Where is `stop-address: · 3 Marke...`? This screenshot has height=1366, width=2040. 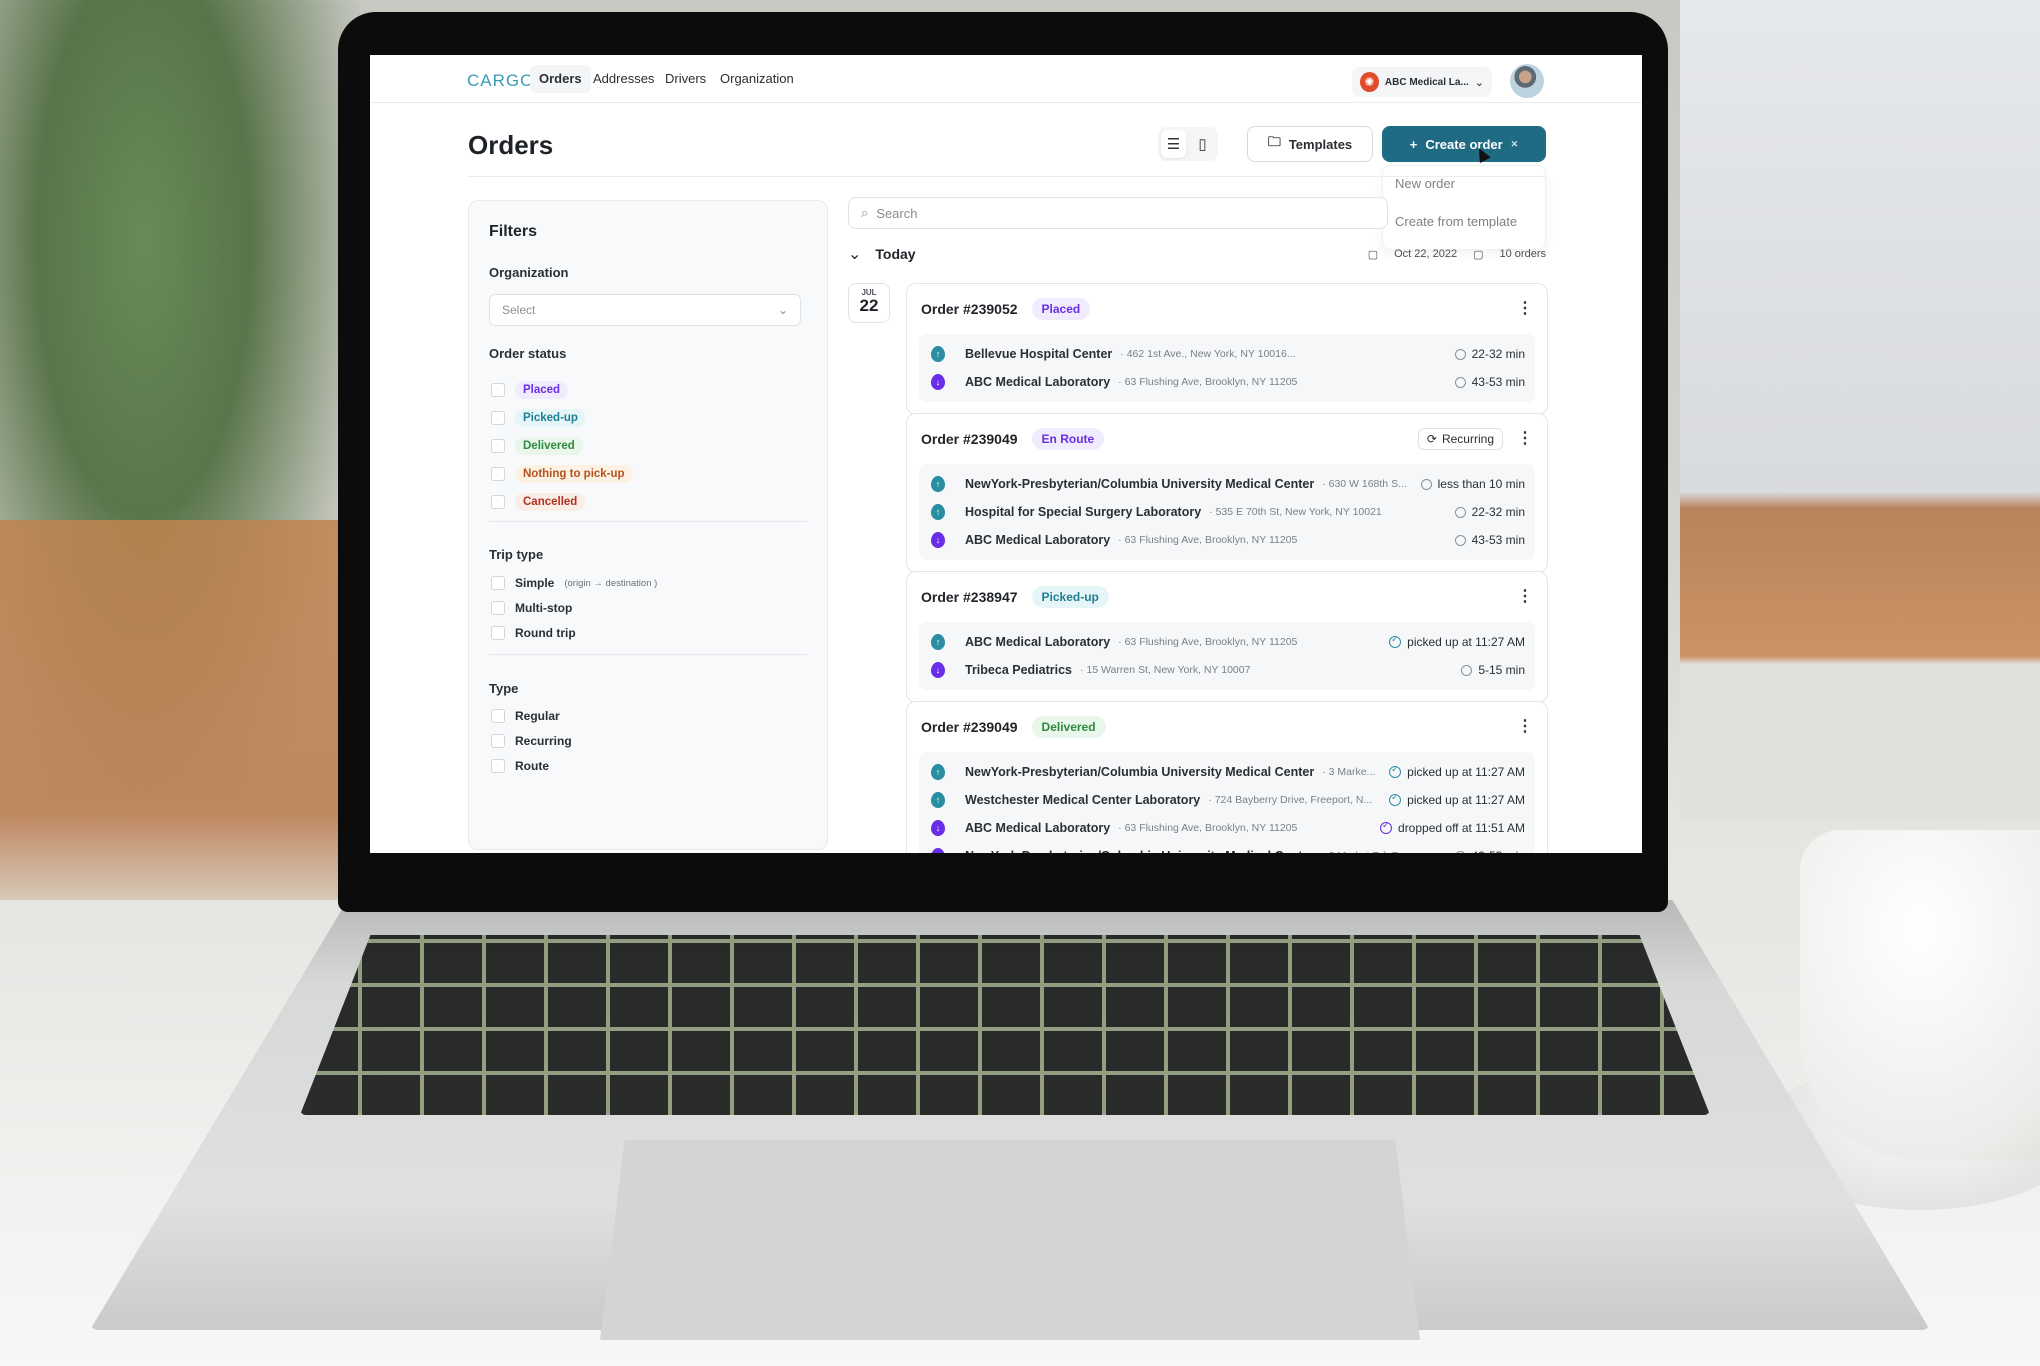 stop-address: · 3 Marke... is located at coordinates (1349, 772).